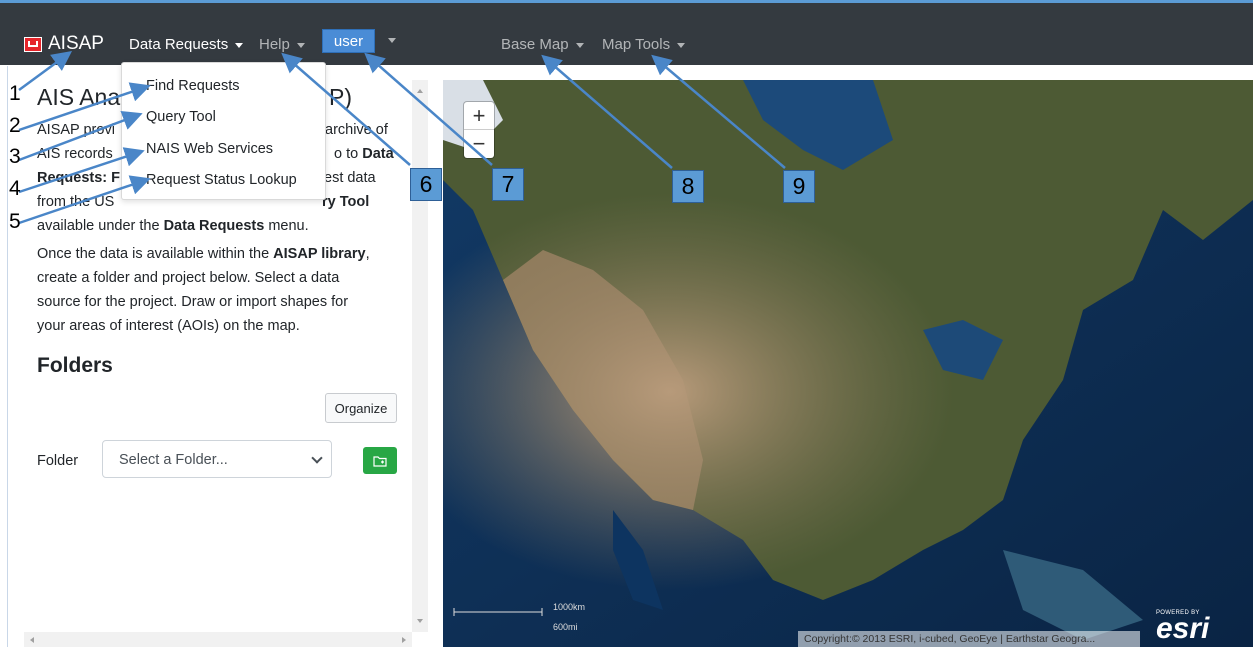  I want to click on intro-bold: Requests: F, so click(78, 178).